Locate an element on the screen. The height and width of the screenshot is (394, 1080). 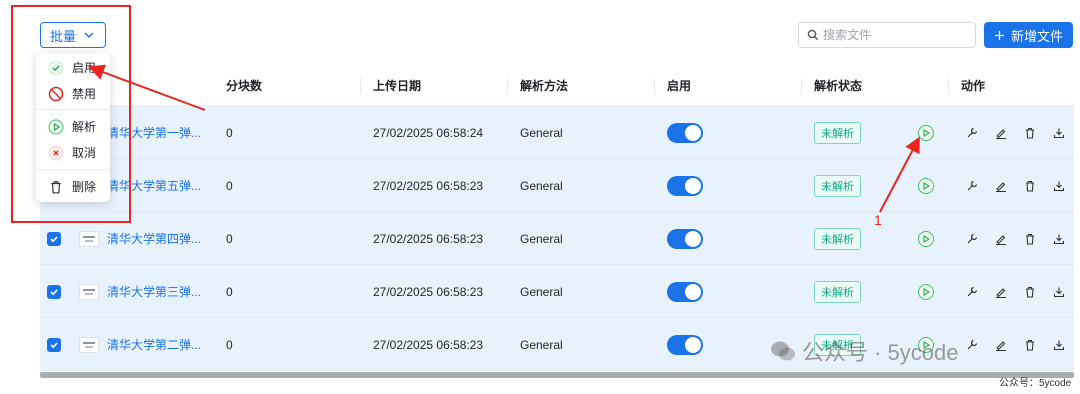
corner-watermark: 公众号：5ycode is located at coordinates (1035, 383).